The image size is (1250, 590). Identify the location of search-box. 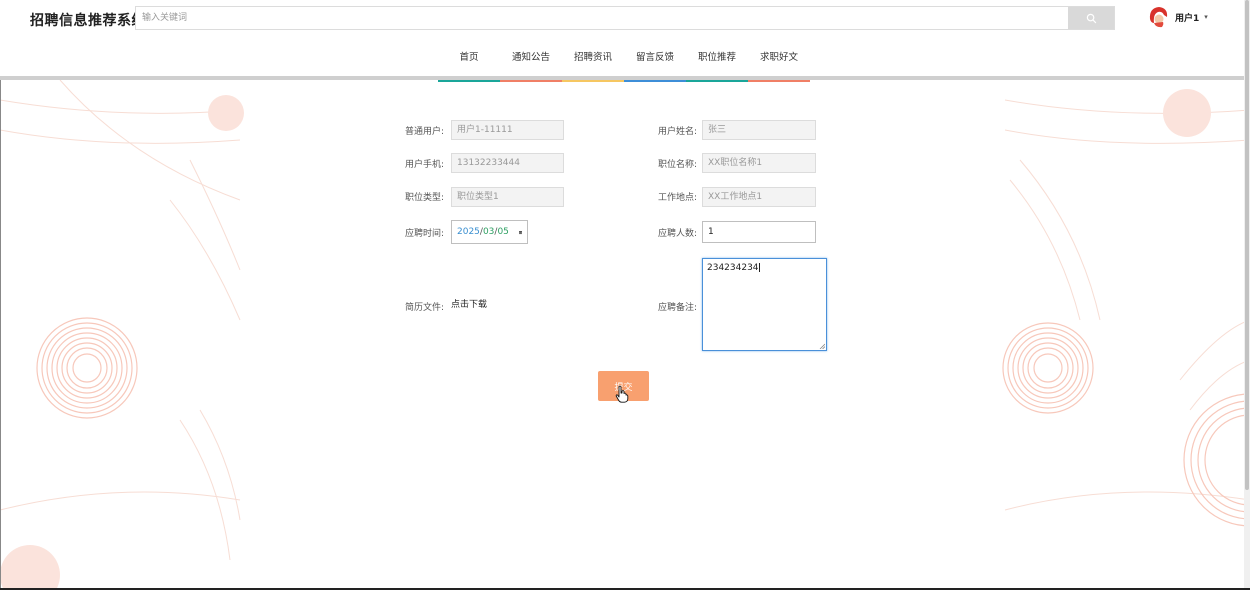
(625, 18).